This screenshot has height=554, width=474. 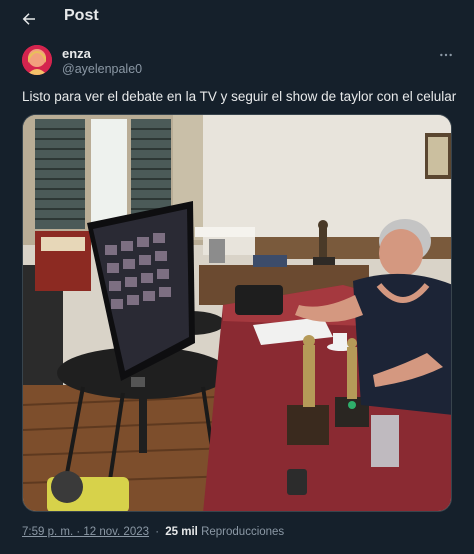 I want to click on arrow-left-icon, so click(x=28, y=19).